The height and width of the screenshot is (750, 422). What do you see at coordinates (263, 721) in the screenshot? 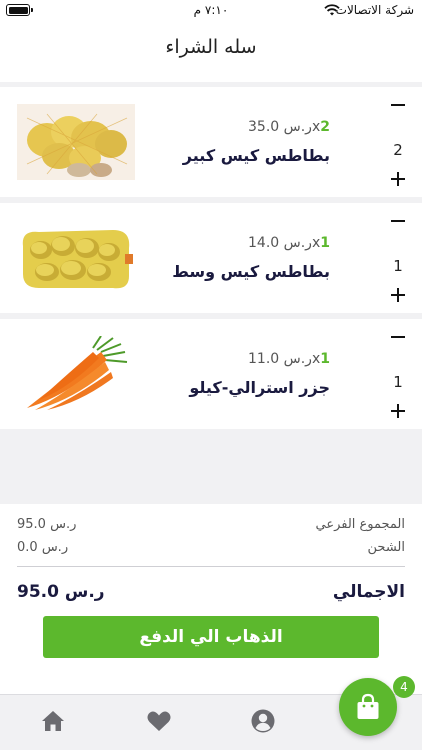
I see `profile-icon` at bounding box center [263, 721].